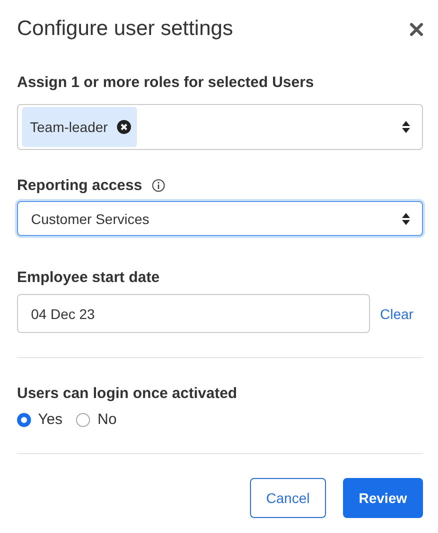 This screenshot has width=438, height=533. I want to click on reporting-select: Customer Services, so click(220, 218).